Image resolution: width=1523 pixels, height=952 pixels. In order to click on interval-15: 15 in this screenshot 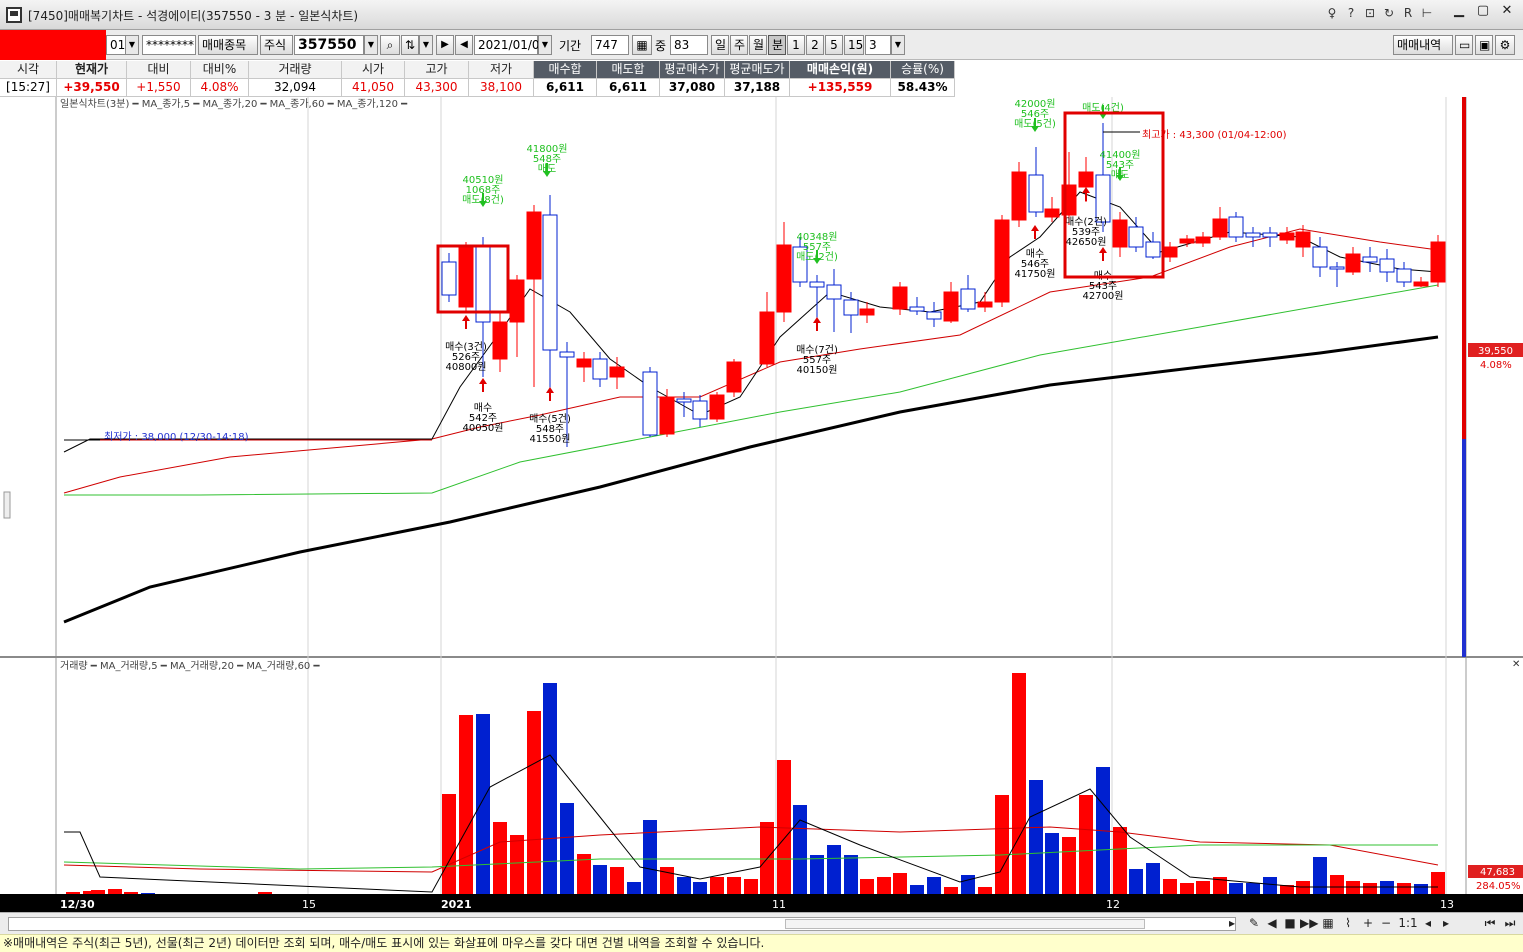, I will do `click(854, 45)`.